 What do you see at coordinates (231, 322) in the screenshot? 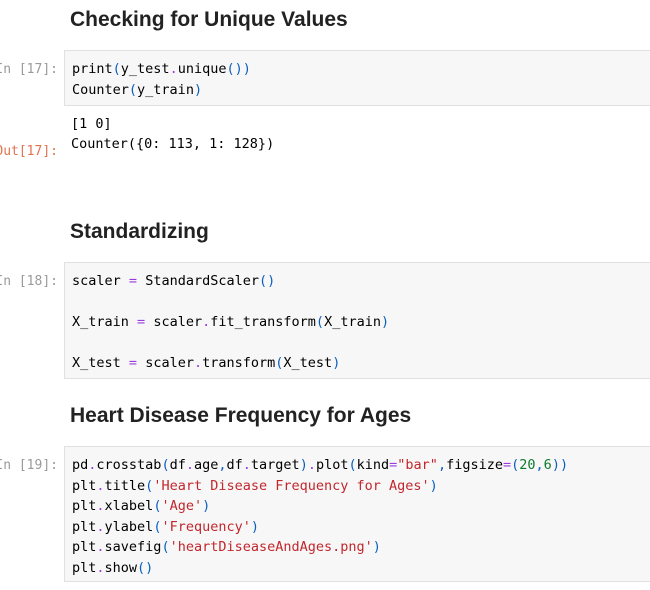
I see `code-line: X_train = scaler.fit_transform(X_train)` at bounding box center [231, 322].